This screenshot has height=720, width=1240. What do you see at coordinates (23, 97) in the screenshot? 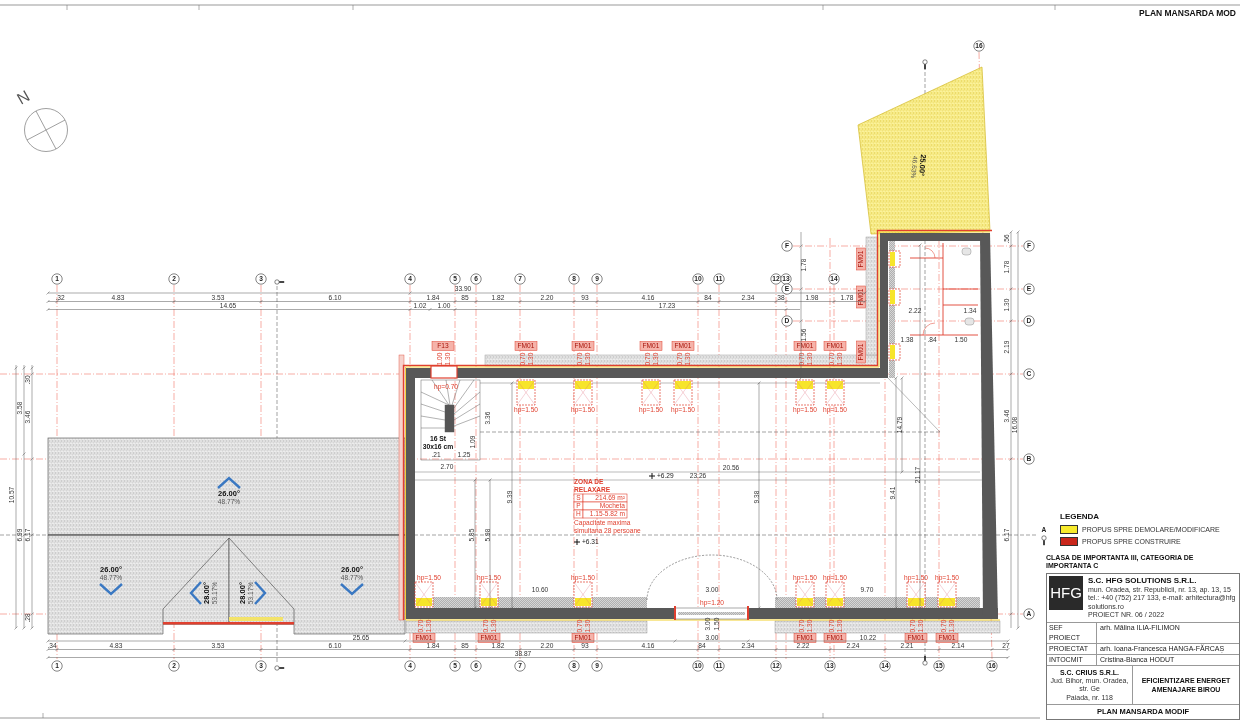
I see `north-label: N` at bounding box center [23, 97].